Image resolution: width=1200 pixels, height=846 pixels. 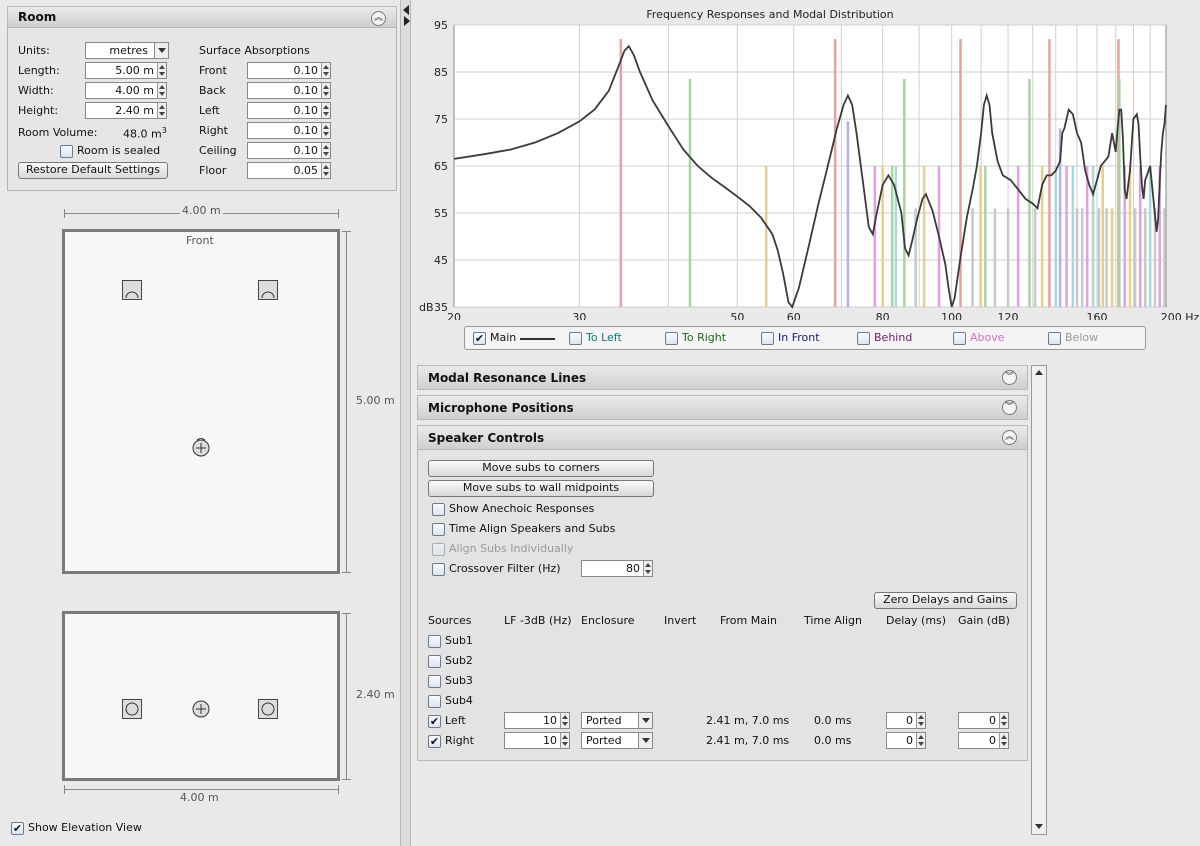 What do you see at coordinates (541, 468) in the screenshot?
I see `move-subs-corners-button: Move subs to corners` at bounding box center [541, 468].